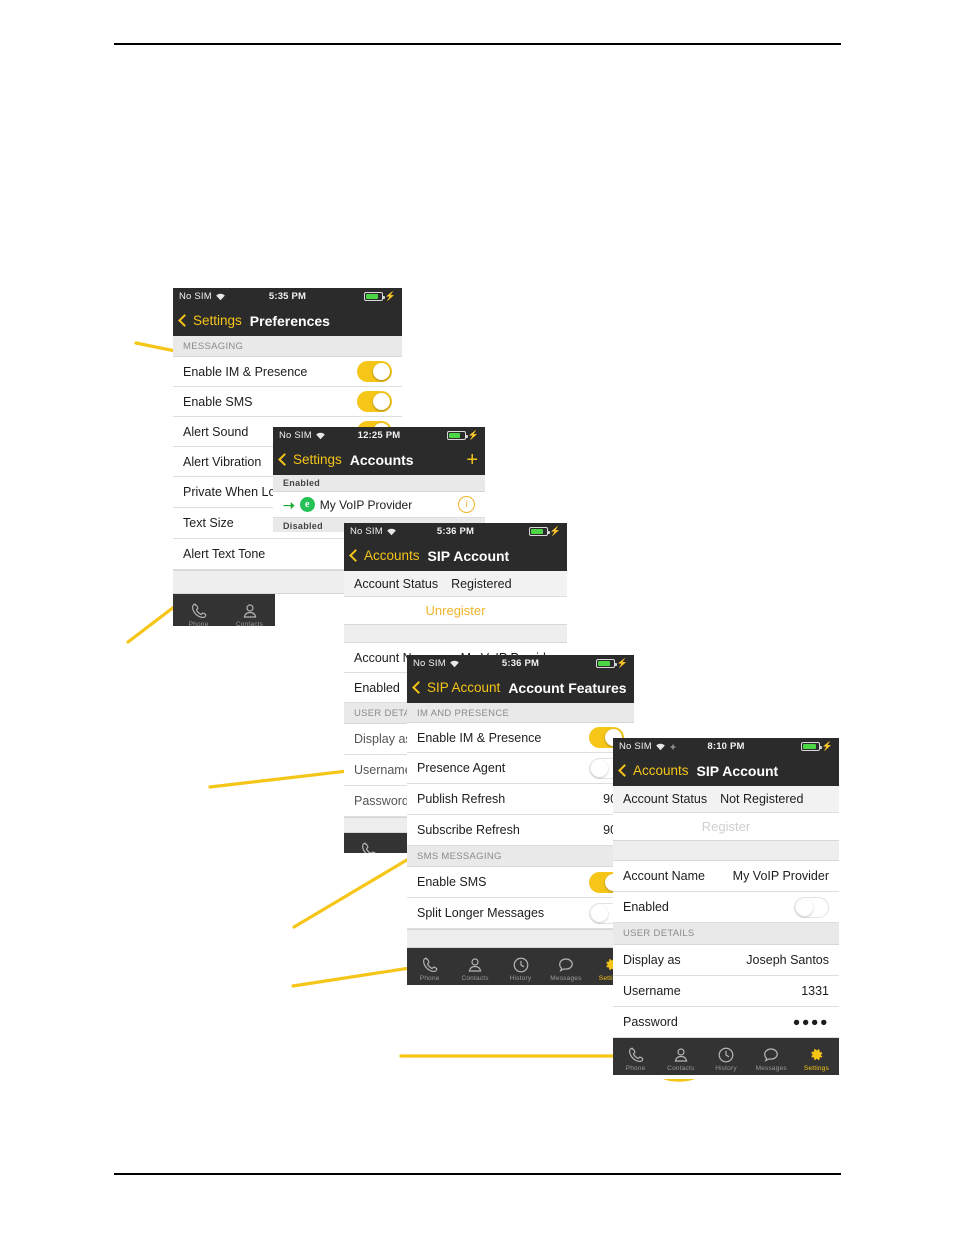 Image resolution: width=954 pixels, height=1235 pixels. What do you see at coordinates (726, 991) in the screenshot?
I see `row-username: Username 1331` at bounding box center [726, 991].